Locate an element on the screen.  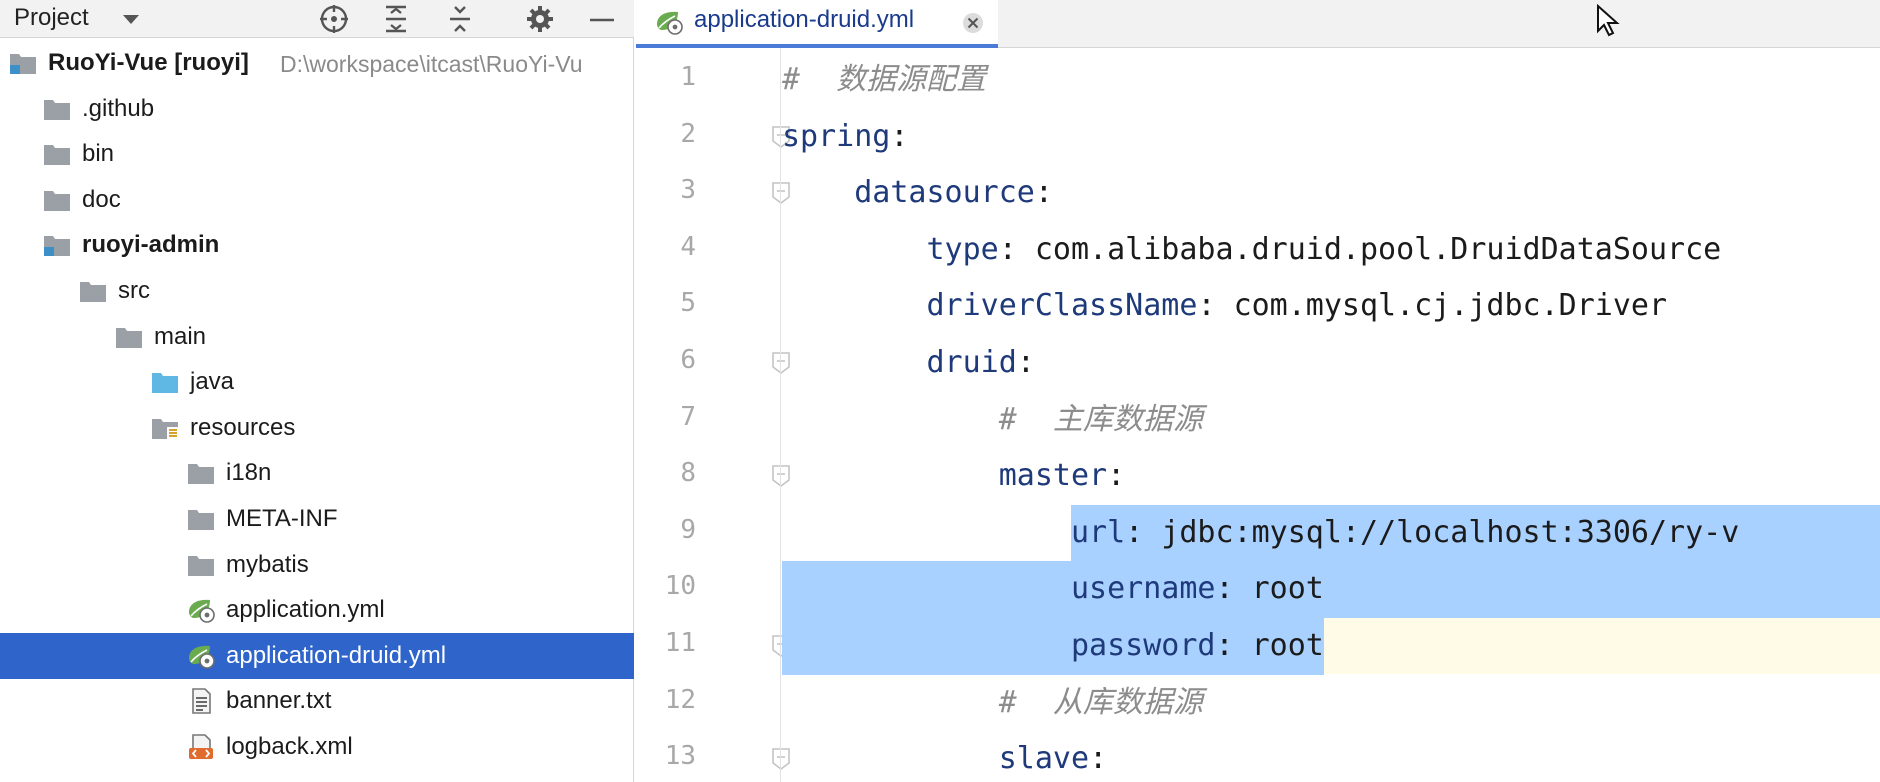
code-line: spring: is located at coordinates (845, 137).